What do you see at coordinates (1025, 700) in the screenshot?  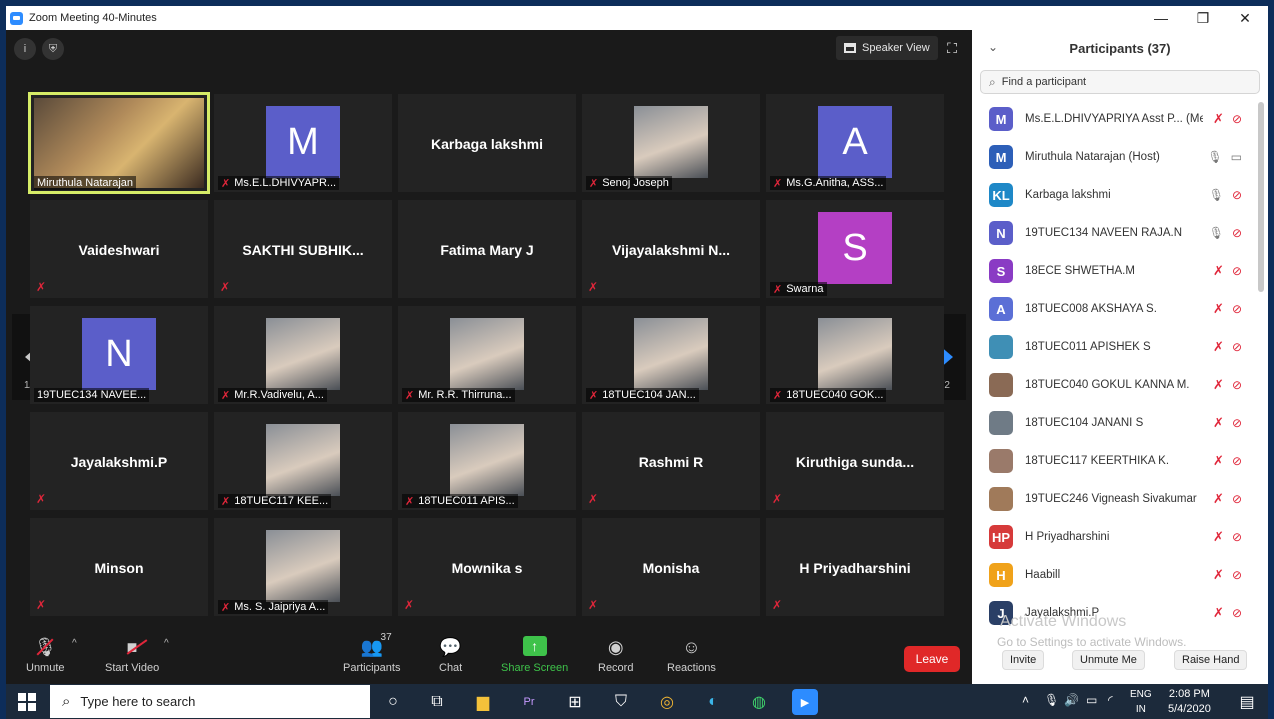 I see `tray-chevron-up-icon: ˄` at bounding box center [1025, 700].